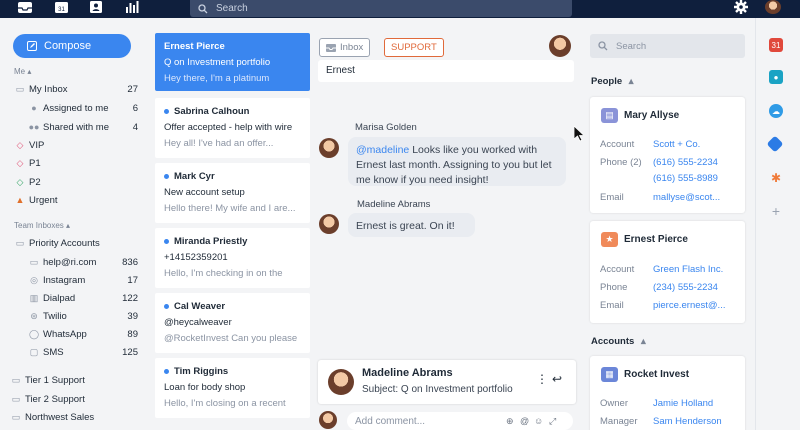  I want to click on contact-search-input: Search, so click(667, 46).